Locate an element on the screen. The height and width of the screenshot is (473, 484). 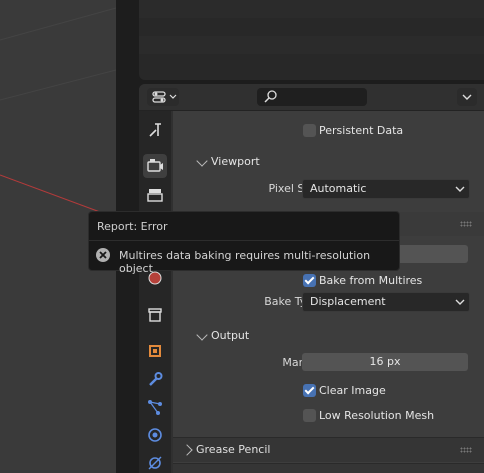
output-tab is located at coordinates (155, 195).